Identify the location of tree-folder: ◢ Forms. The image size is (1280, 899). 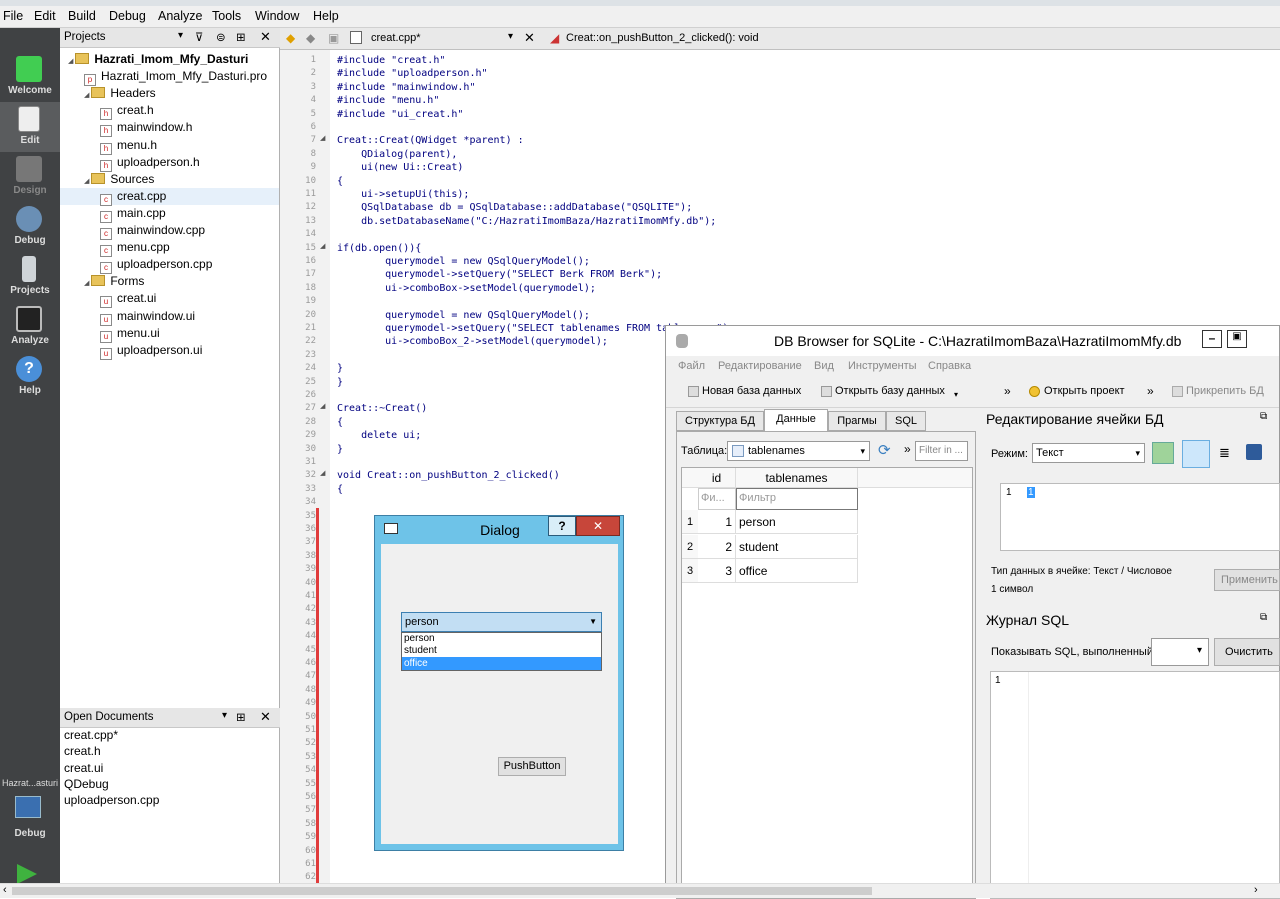
(114, 281).